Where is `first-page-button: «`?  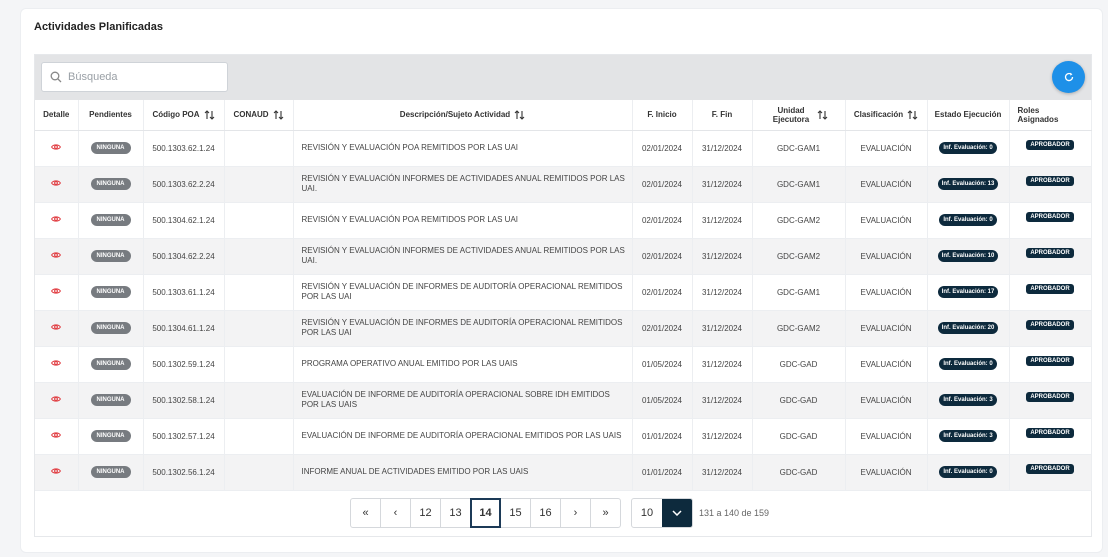
first-page-button: « is located at coordinates (365, 513).